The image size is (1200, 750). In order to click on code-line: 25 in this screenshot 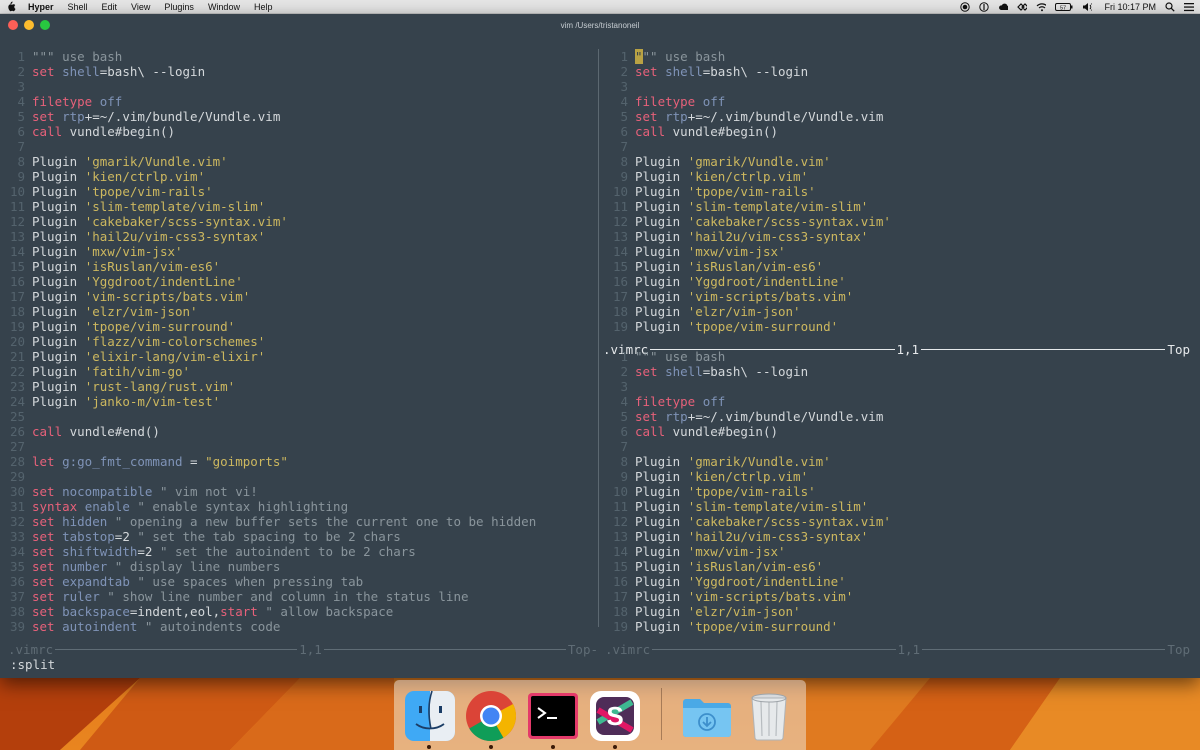, I will do `click(299, 416)`.